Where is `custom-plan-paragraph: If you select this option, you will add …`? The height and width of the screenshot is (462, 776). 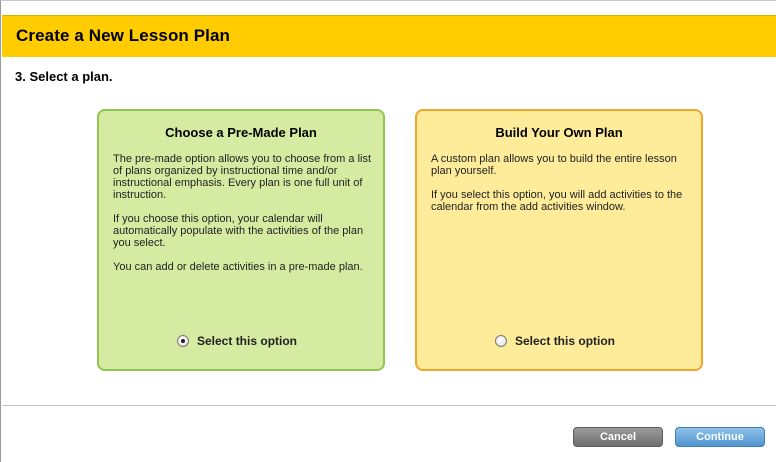 custom-plan-paragraph: If you select this option, you will add … is located at coordinates (557, 201).